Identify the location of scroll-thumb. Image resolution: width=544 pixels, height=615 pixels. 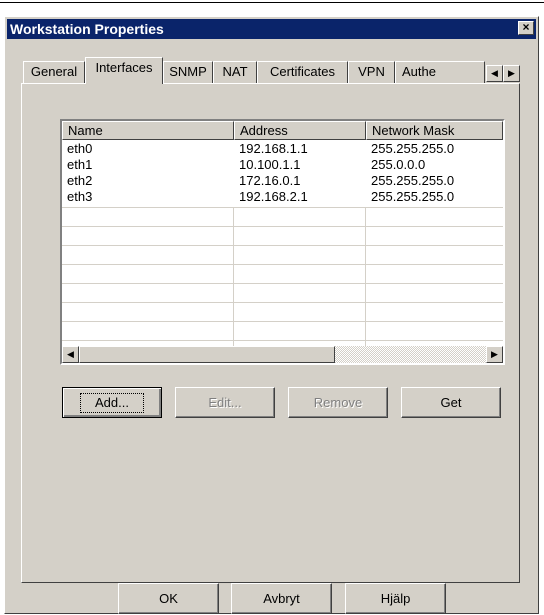
(207, 354).